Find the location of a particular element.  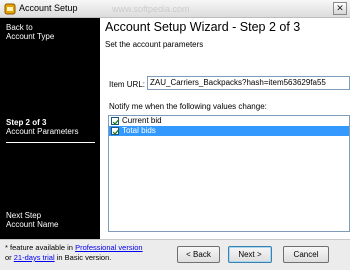

current-step-underline is located at coordinates (50, 142).